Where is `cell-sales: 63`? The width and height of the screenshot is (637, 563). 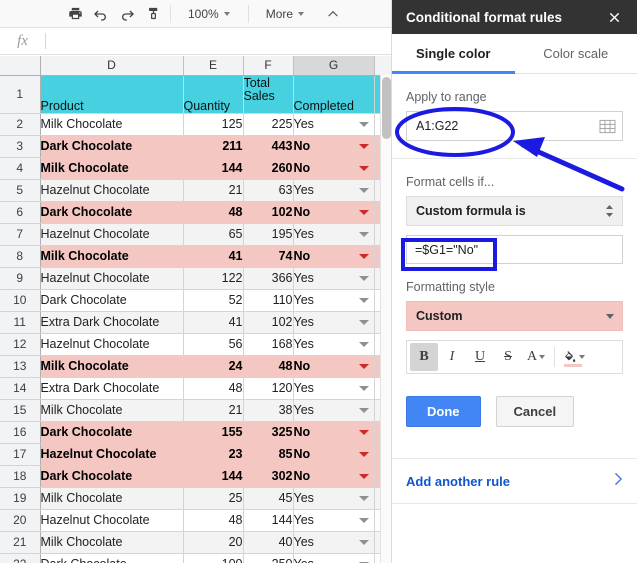 cell-sales: 63 is located at coordinates (268, 190).